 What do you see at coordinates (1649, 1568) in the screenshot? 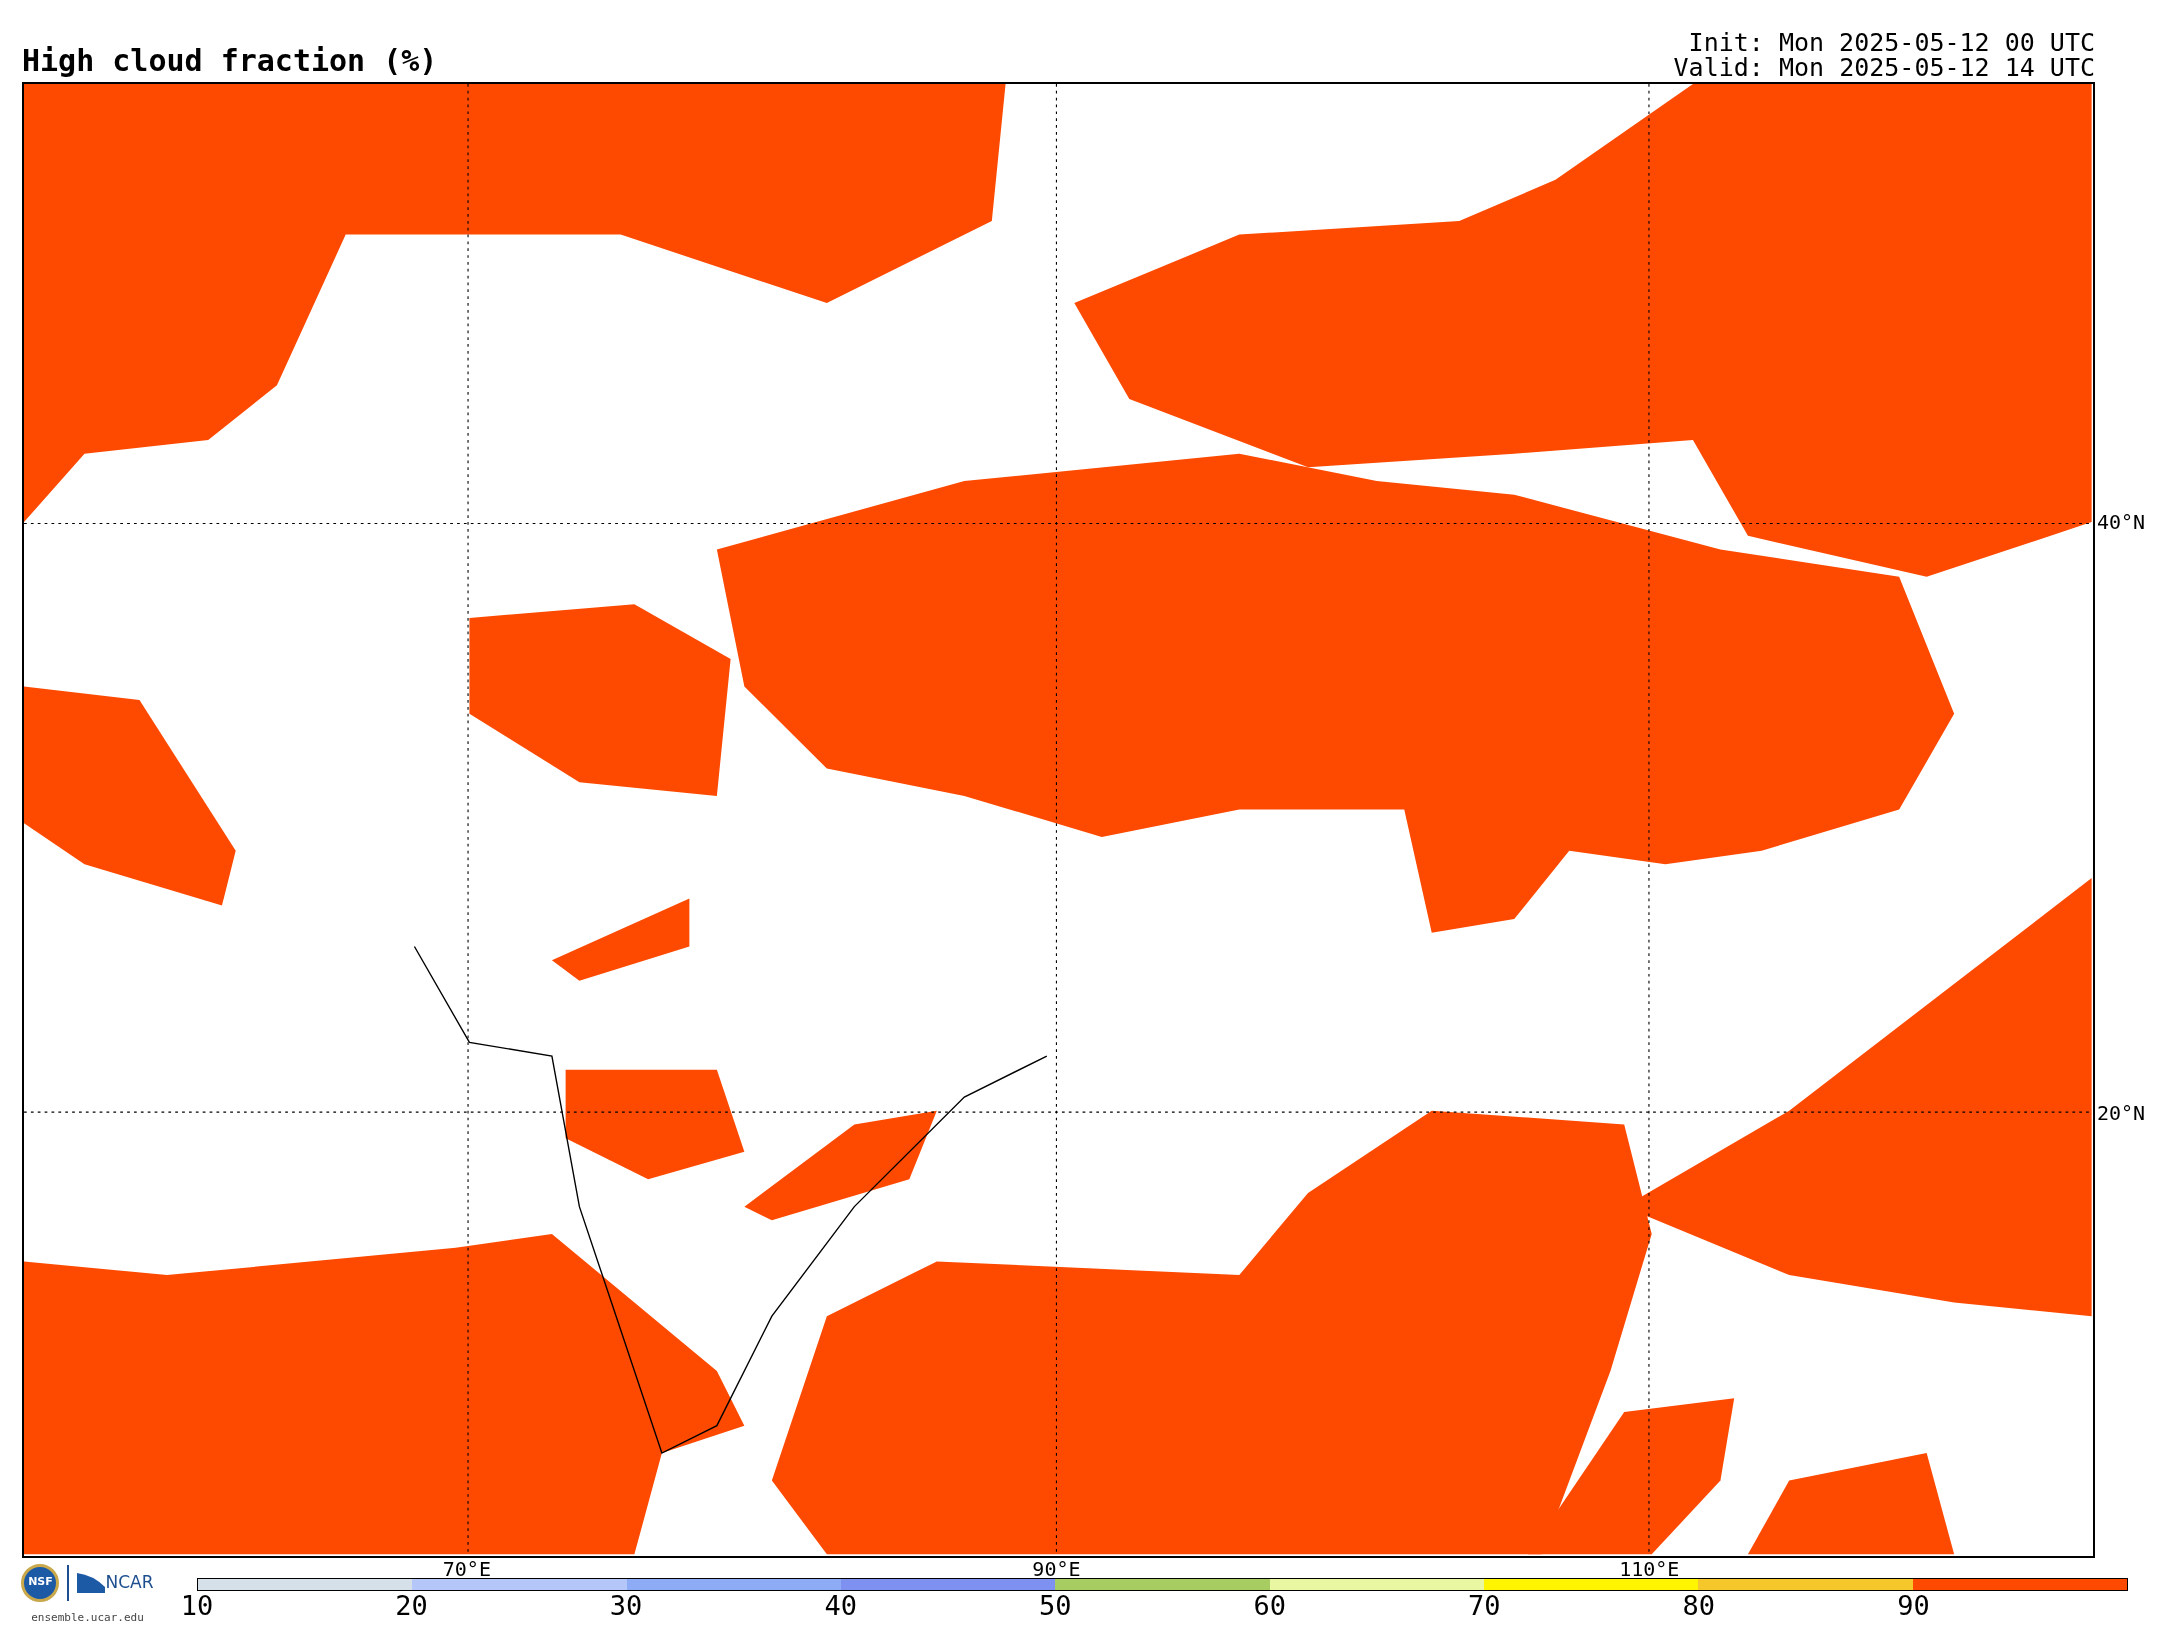
I see `longitude-label: 110°E` at bounding box center [1649, 1568].